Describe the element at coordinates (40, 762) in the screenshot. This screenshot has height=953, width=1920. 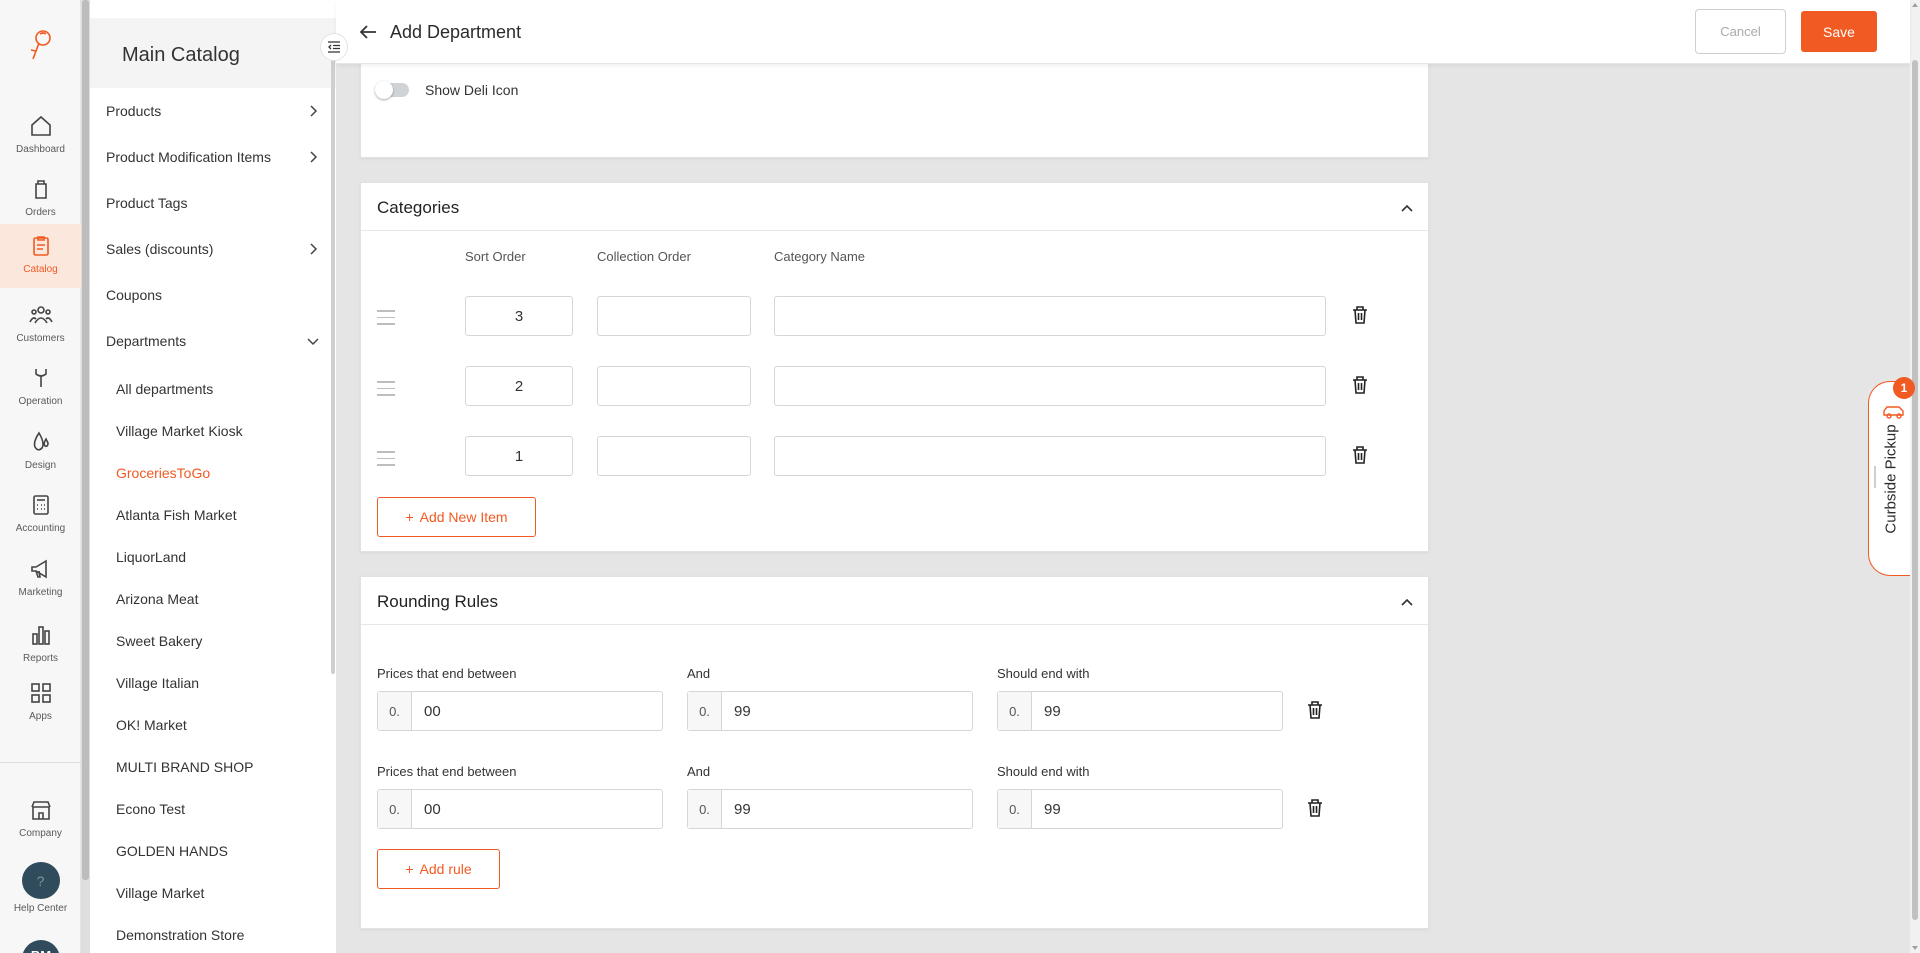
I see `rail-divider` at that location.